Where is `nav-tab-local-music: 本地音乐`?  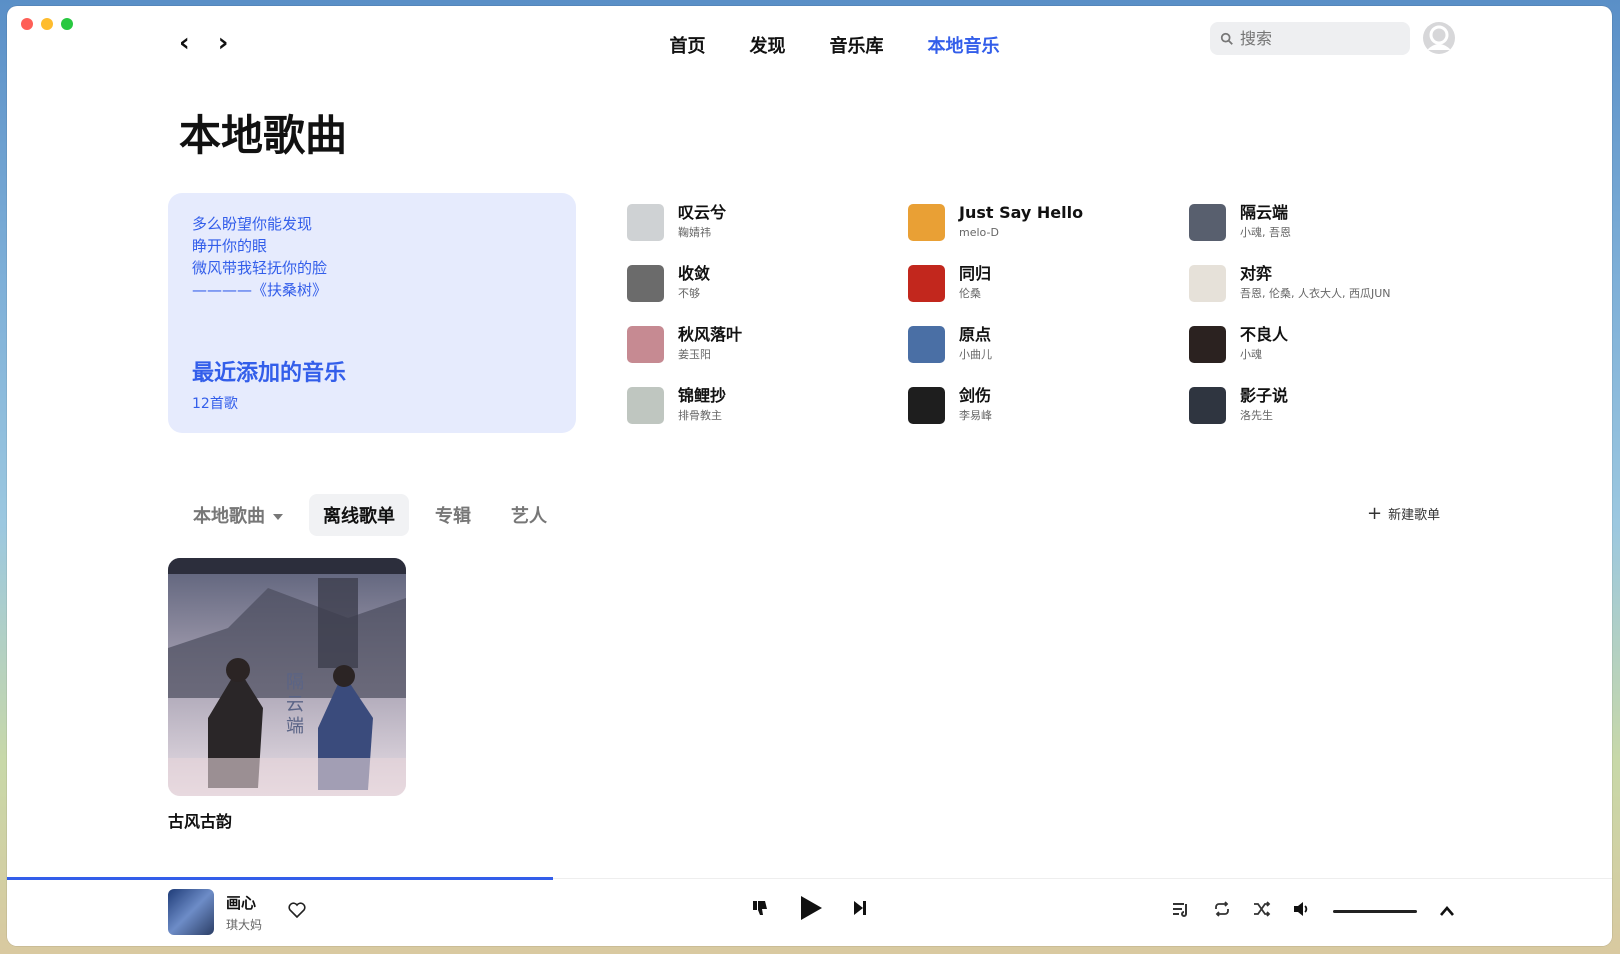
nav-tab-local-music: 本地音乐 is located at coordinates (964, 45).